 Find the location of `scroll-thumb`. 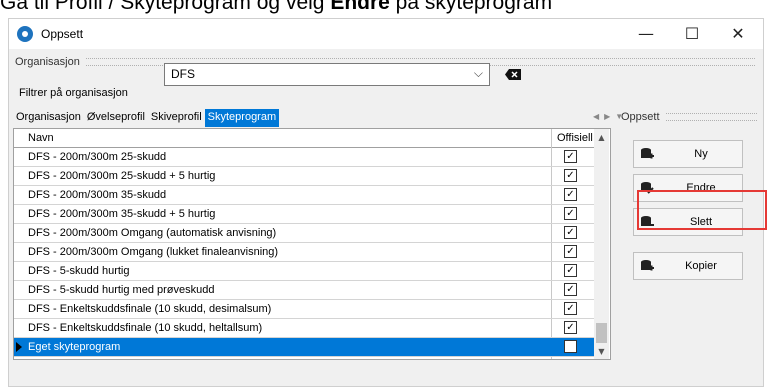

scroll-thumb is located at coordinates (601, 333).